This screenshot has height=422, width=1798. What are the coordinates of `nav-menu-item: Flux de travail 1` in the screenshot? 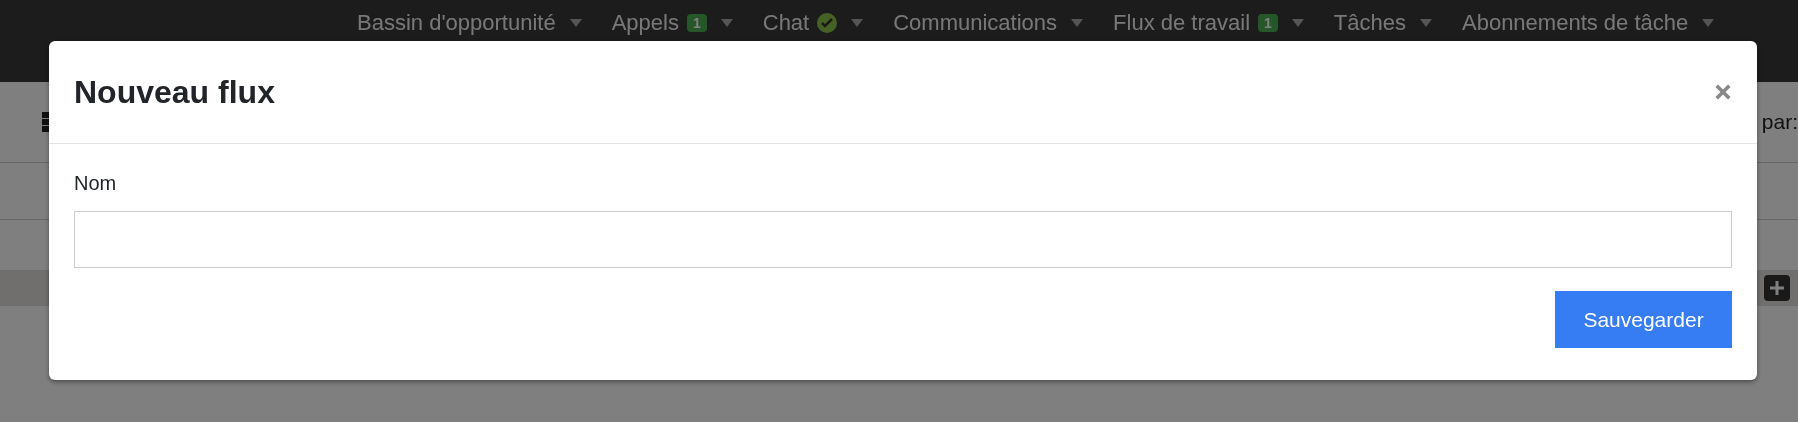 It's located at (1208, 23).